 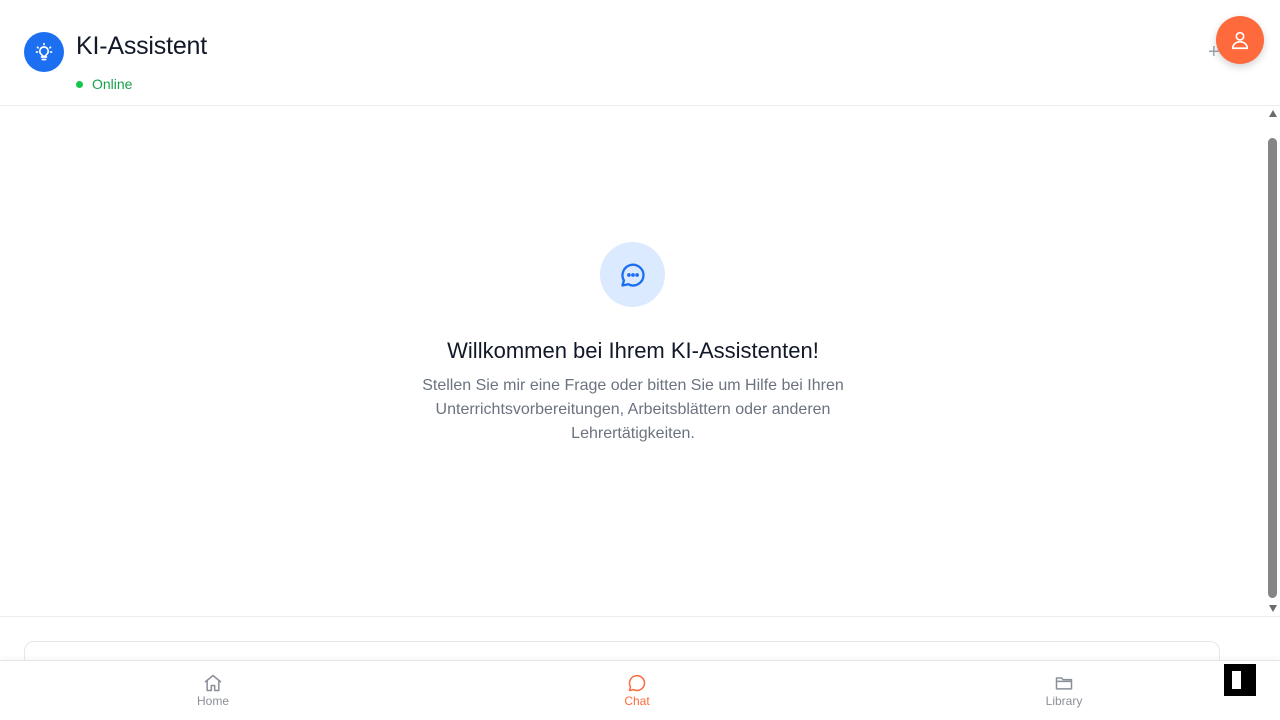 I want to click on overlay-widget, so click(x=1240, y=680).